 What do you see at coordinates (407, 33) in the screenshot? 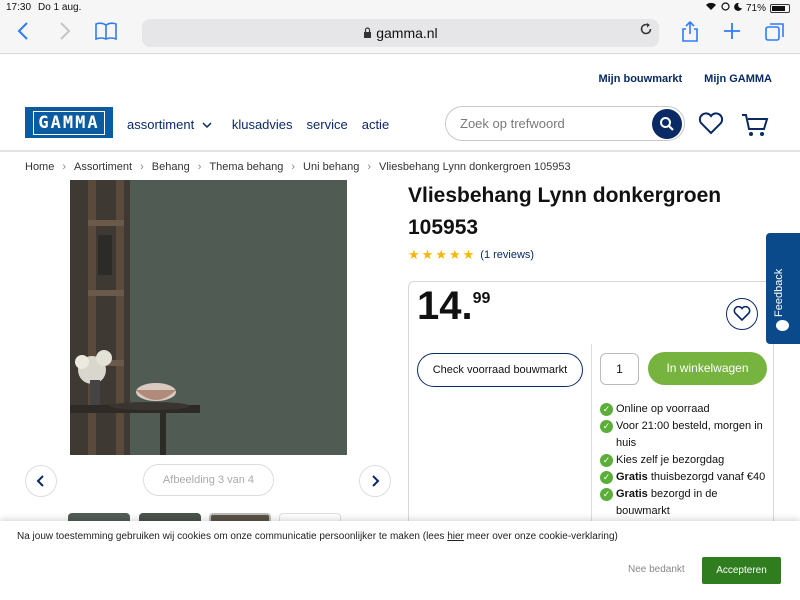
I see `url-label: gamma.nl` at bounding box center [407, 33].